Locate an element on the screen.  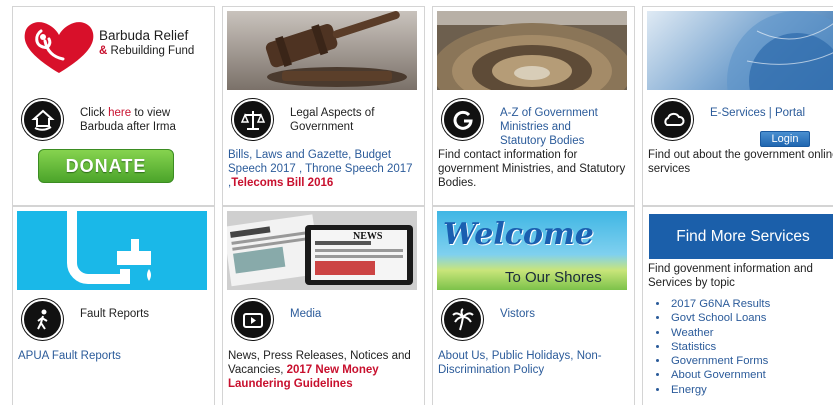
cloud-icon is located at coordinates (672, 119).